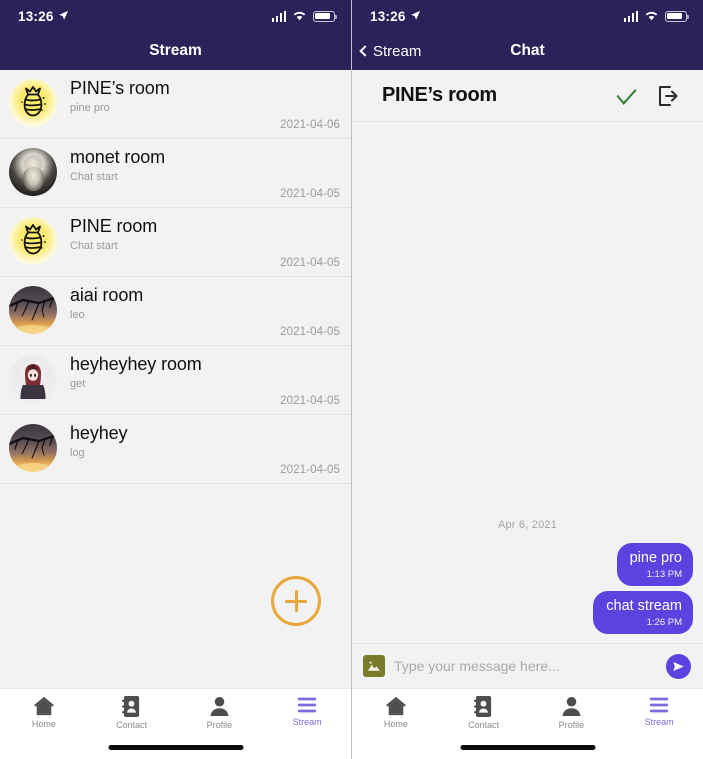 The height and width of the screenshot is (759, 703). What do you see at coordinates (175, 242) in the screenshot?
I see `room-list-item: PINE room Chat start 2021-04-05` at bounding box center [175, 242].